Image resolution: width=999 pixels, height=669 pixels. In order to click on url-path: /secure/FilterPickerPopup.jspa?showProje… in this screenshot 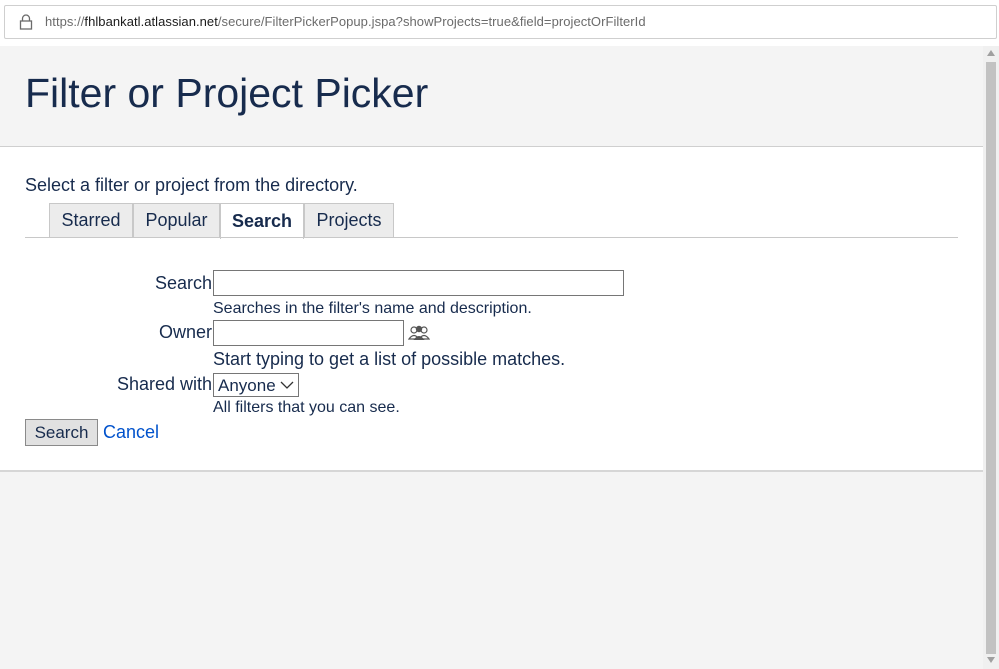, I will do `click(431, 21)`.